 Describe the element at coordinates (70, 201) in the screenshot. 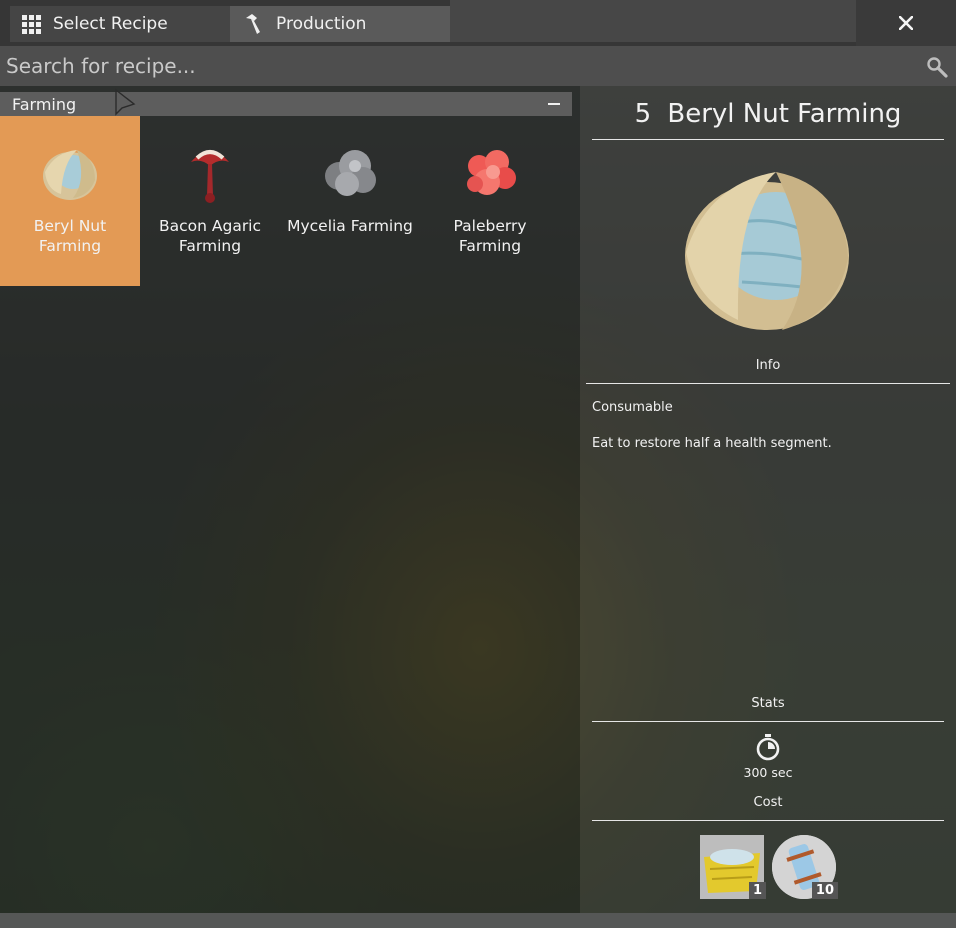

I see `recipe-beryl-nut-farming: Beryl Nut Farming` at that location.